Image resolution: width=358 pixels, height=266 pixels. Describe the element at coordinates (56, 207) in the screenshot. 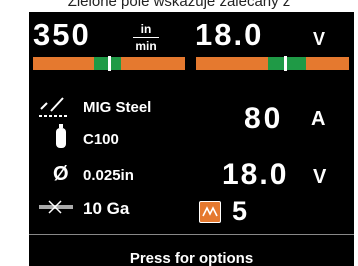

I see `material-thickness-icon` at that location.